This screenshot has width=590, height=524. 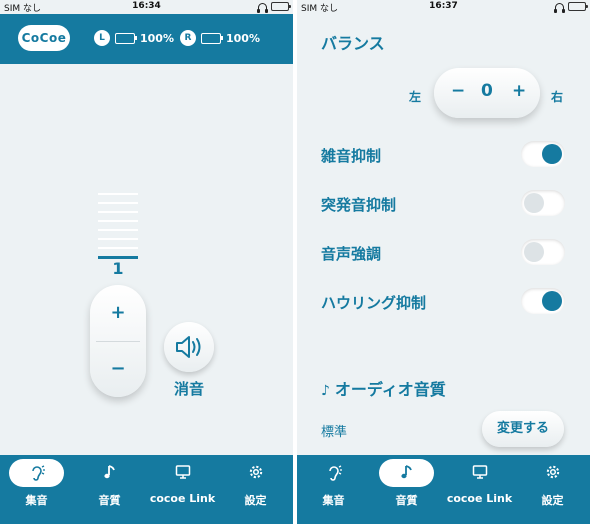 I want to click on sudden-sound-suppression-toggle, so click(x=543, y=203).